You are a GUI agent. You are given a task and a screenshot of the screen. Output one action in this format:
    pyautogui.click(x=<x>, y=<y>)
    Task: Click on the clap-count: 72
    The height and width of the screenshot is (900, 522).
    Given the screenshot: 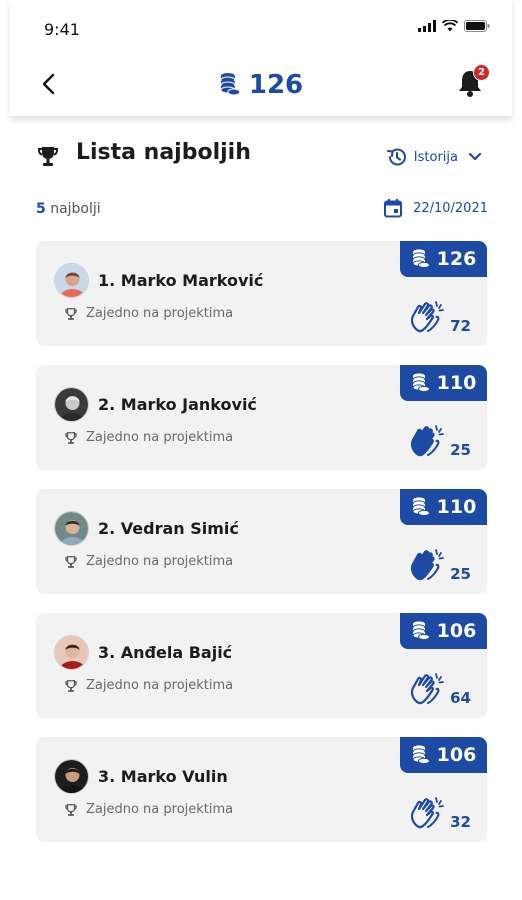 What is the action you would take?
    pyautogui.click(x=460, y=326)
    